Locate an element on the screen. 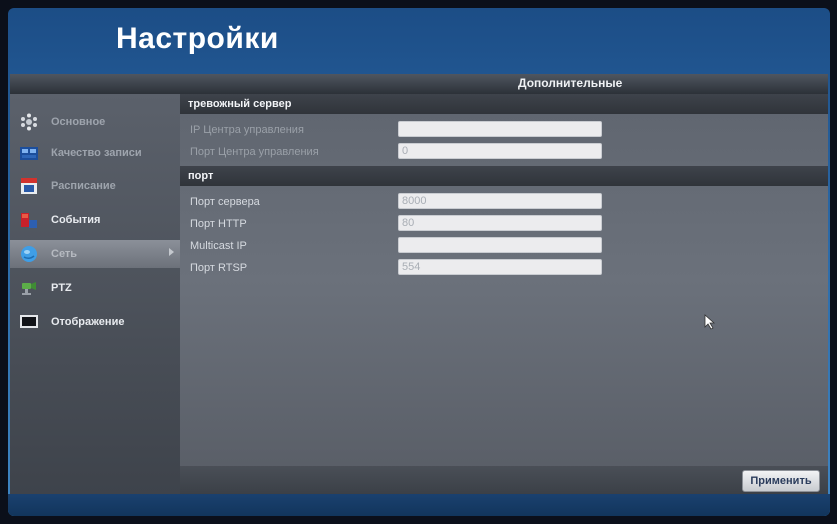  calendar-icon is located at coordinates (29, 186).